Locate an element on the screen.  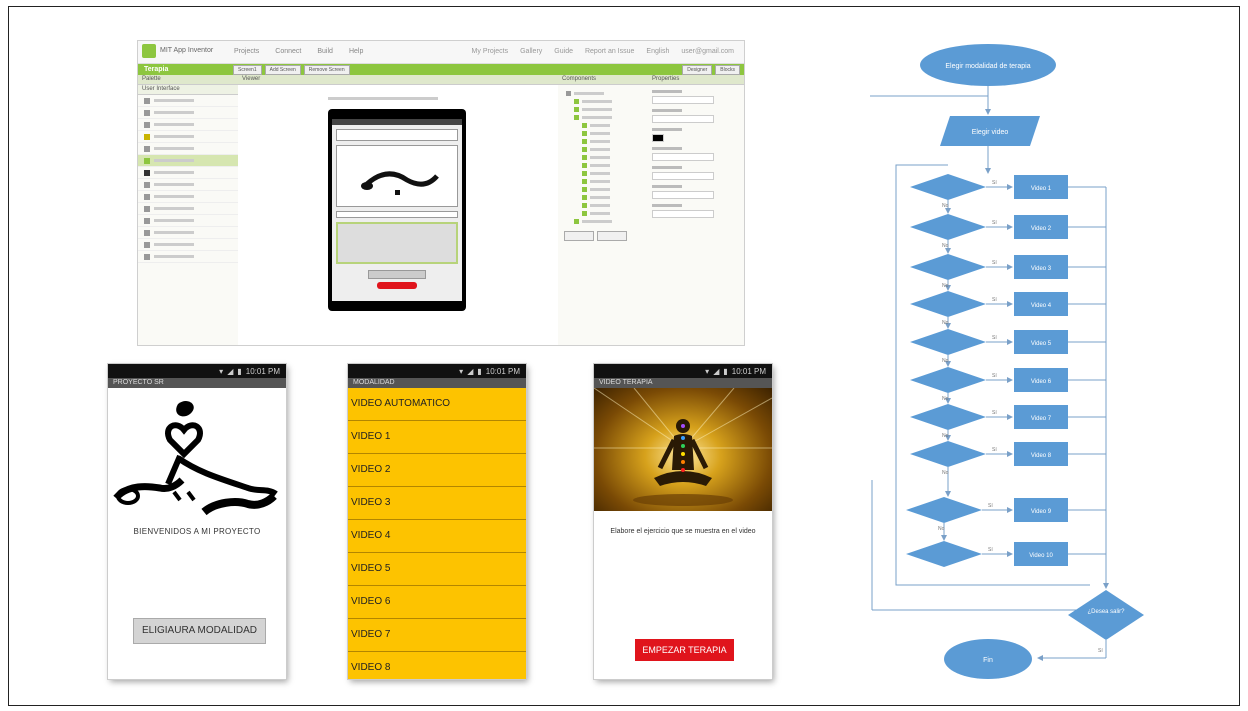
tree-item-screen1 is located at coordinates (607, 93).